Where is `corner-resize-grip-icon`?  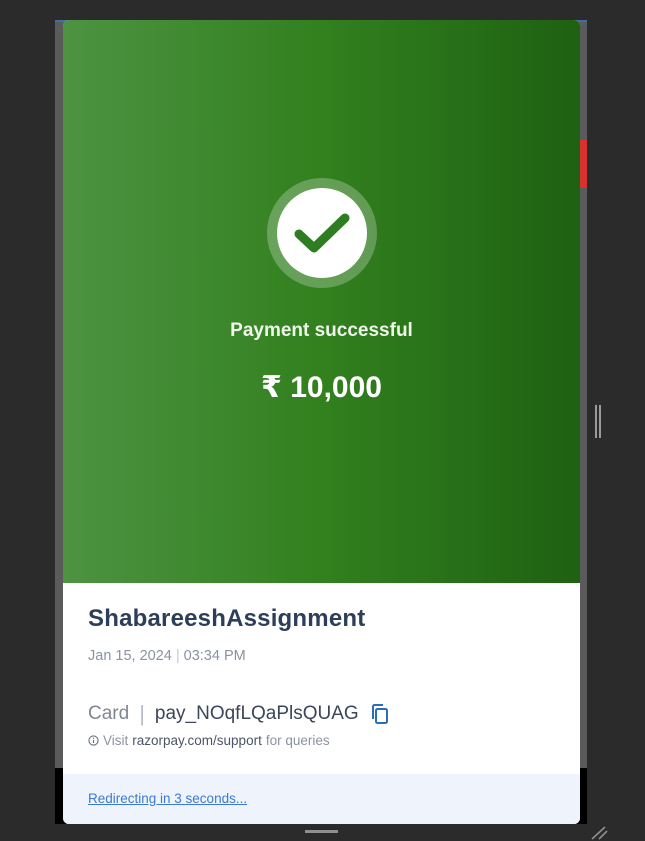 corner-resize-grip-icon is located at coordinates (599, 833).